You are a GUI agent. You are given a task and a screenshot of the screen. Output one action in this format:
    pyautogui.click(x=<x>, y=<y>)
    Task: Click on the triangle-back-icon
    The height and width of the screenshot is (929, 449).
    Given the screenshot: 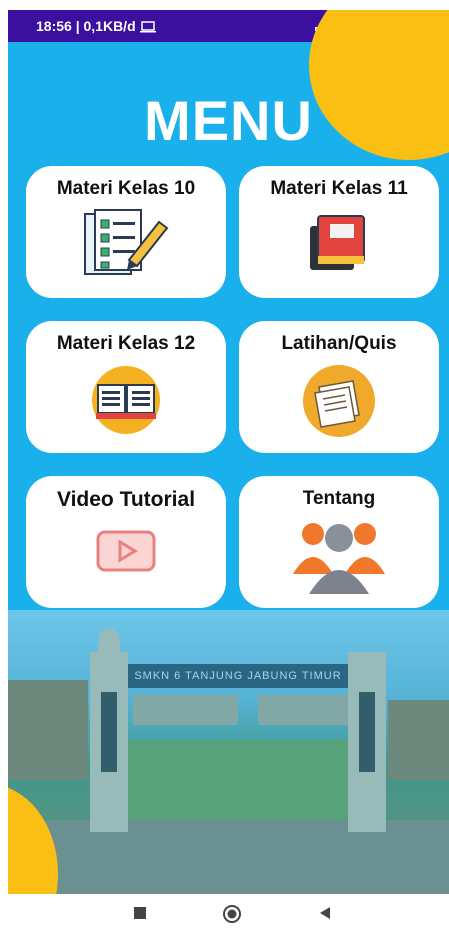 What is the action you would take?
    pyautogui.click(x=325, y=913)
    